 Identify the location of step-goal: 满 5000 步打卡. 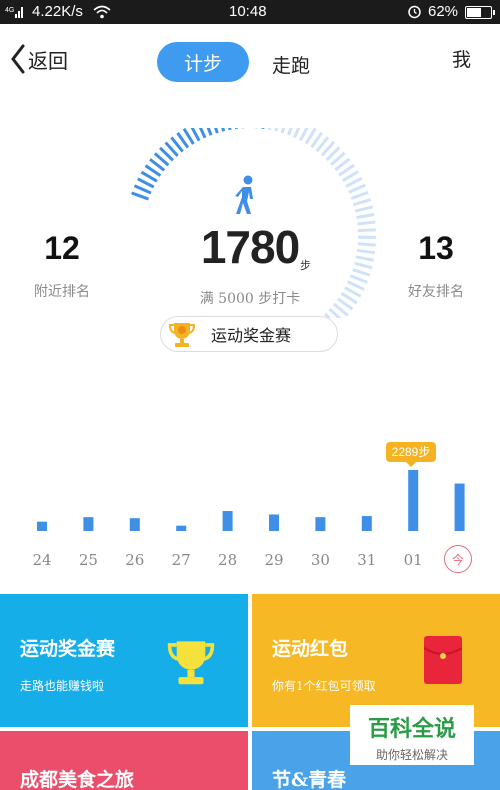
(250, 299).